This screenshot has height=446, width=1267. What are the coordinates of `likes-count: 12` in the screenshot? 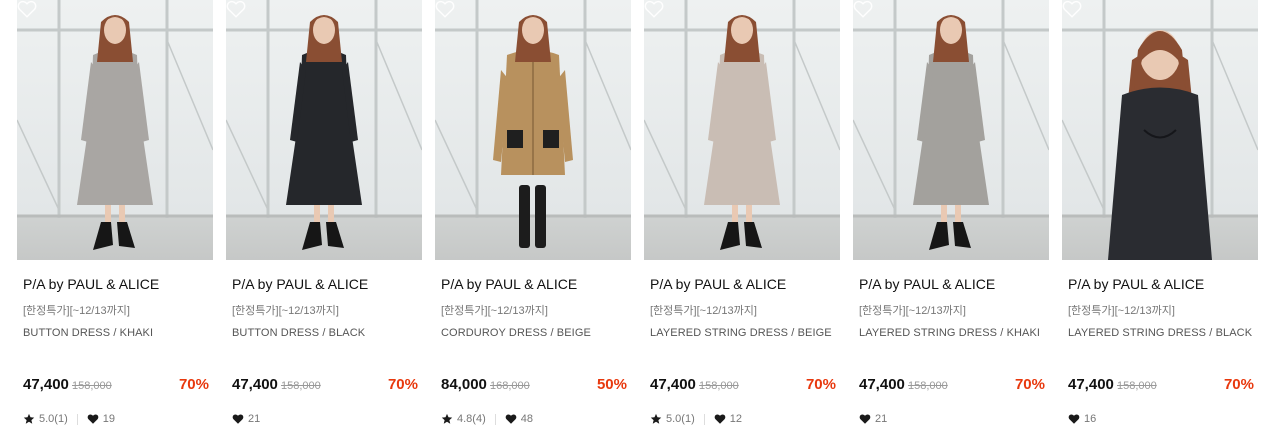 It's located at (735, 419).